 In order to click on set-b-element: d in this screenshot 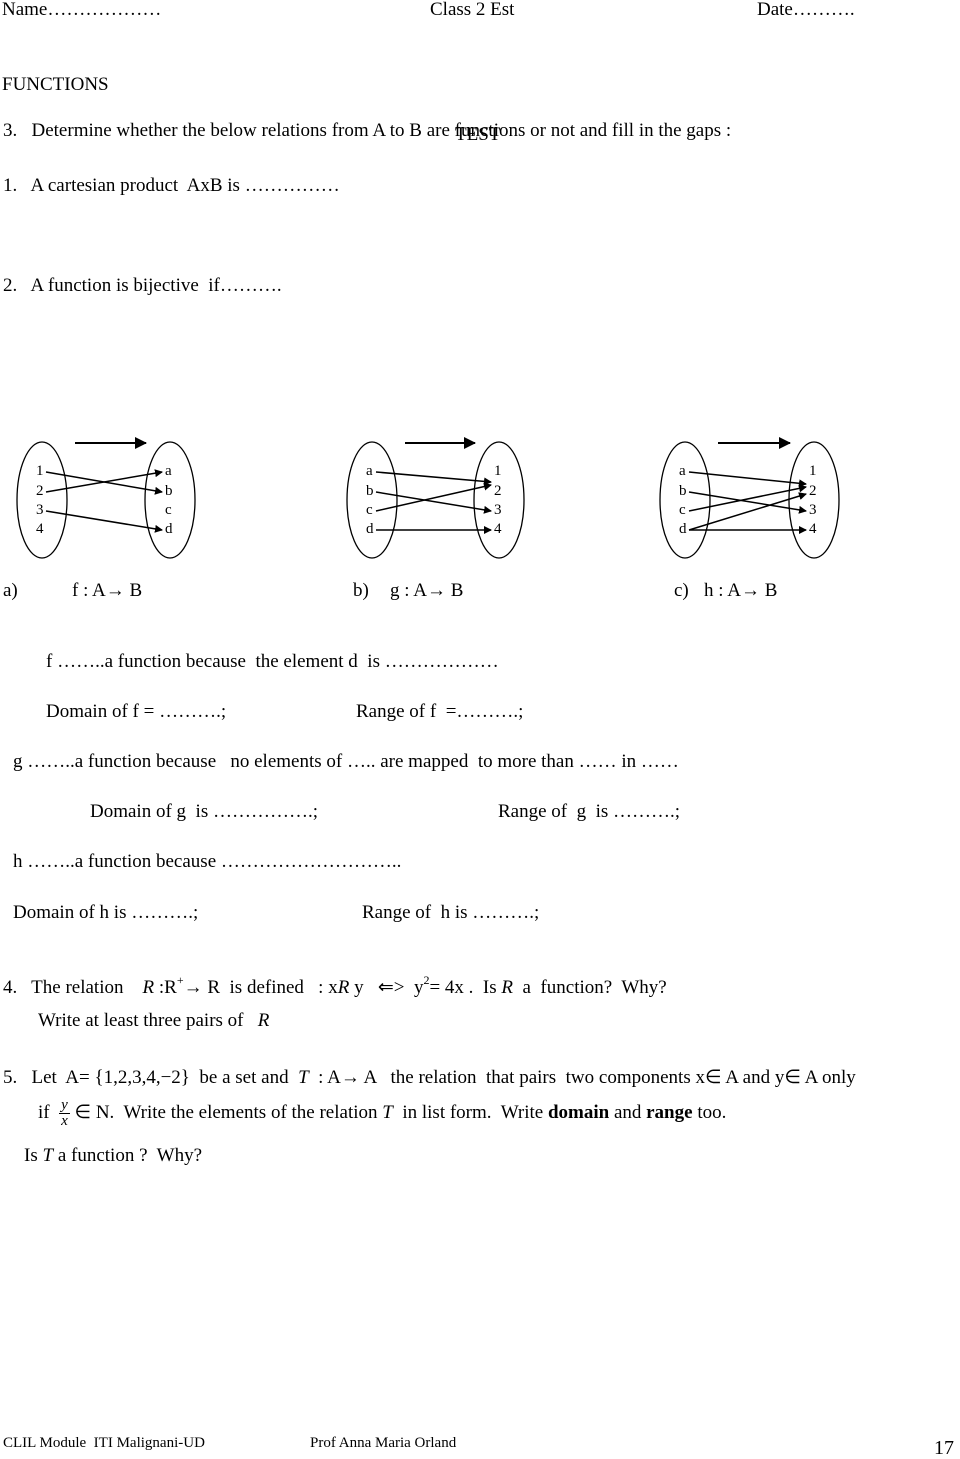, I will do `click(169, 529)`.